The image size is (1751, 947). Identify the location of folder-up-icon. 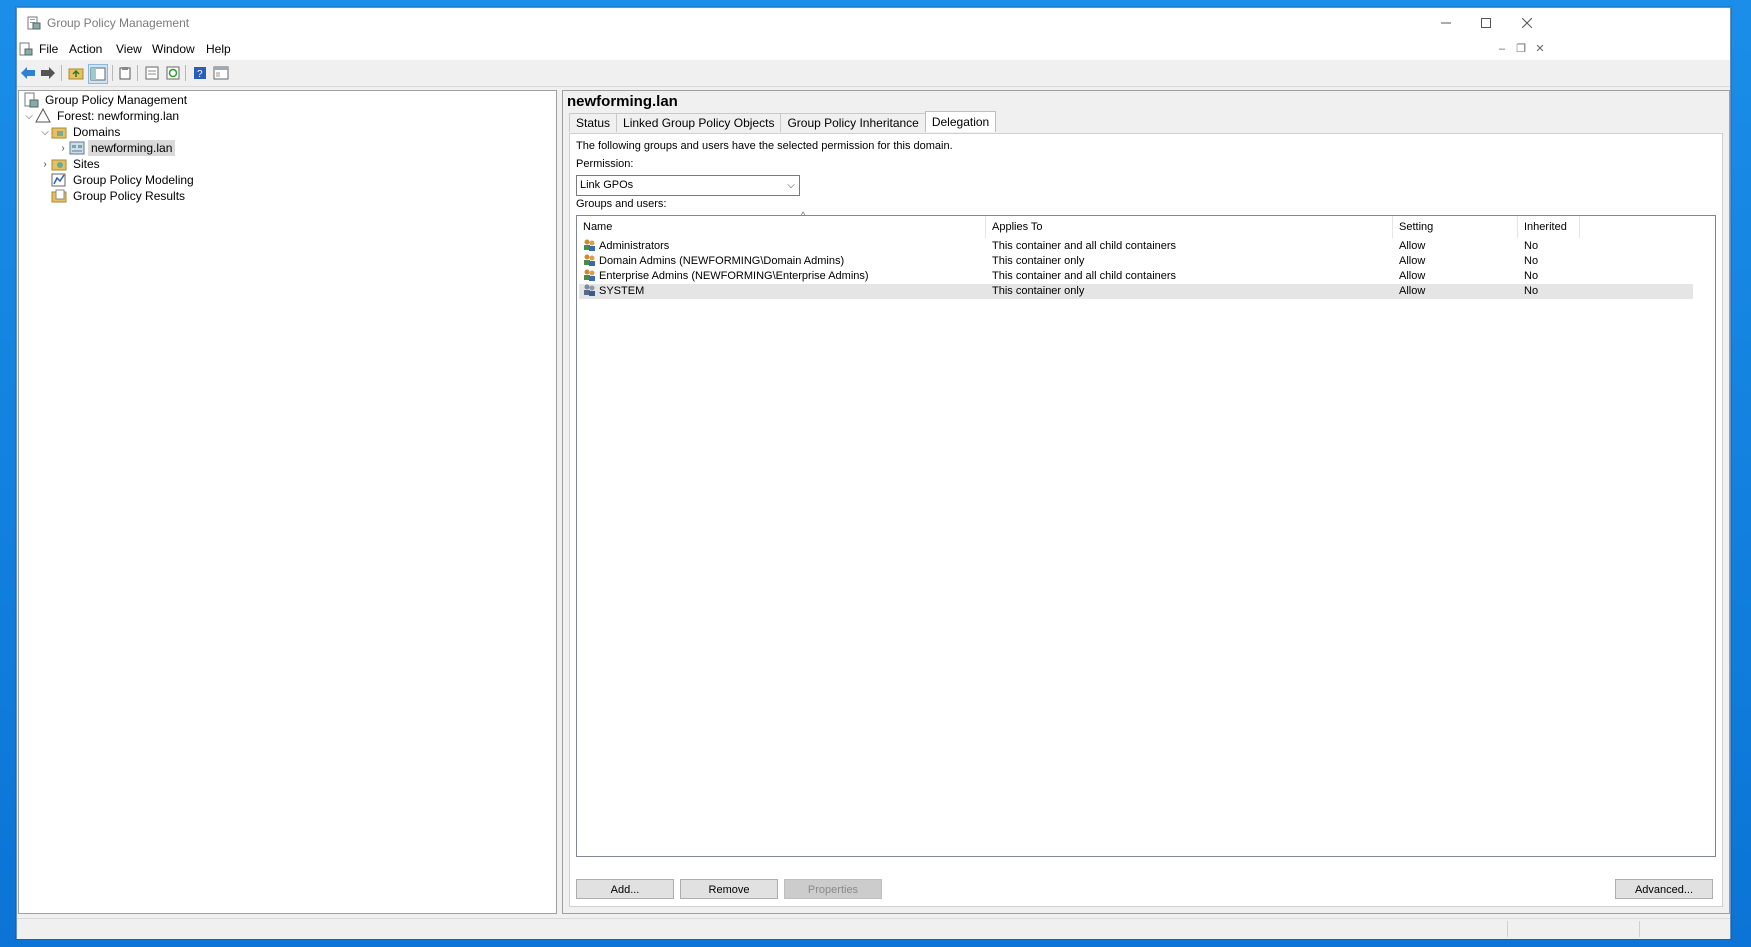
(76, 74).